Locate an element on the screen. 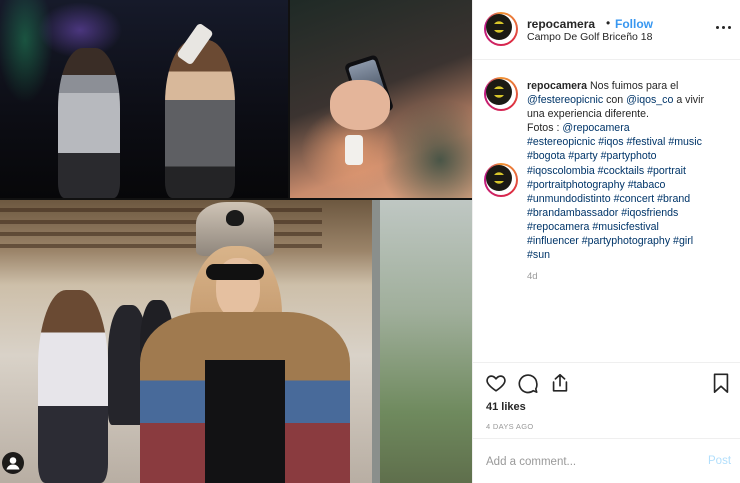 The image size is (740, 483). caption-line: Fotos : @repocamera is located at coordinates (629, 128).